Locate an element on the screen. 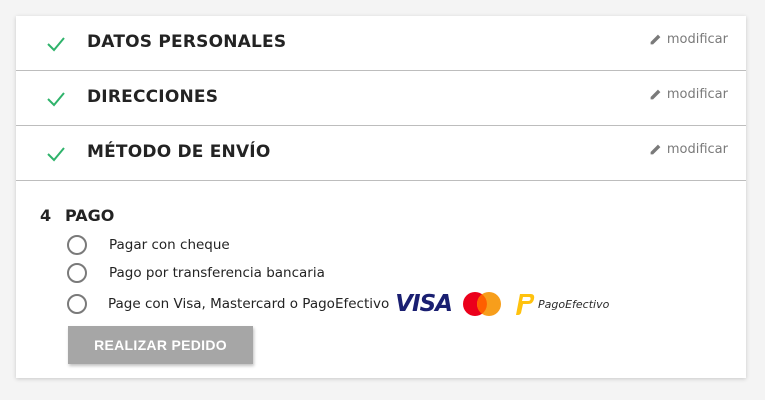 This screenshot has height=400, width=765. visa-logo: VISA is located at coordinates (424, 304).